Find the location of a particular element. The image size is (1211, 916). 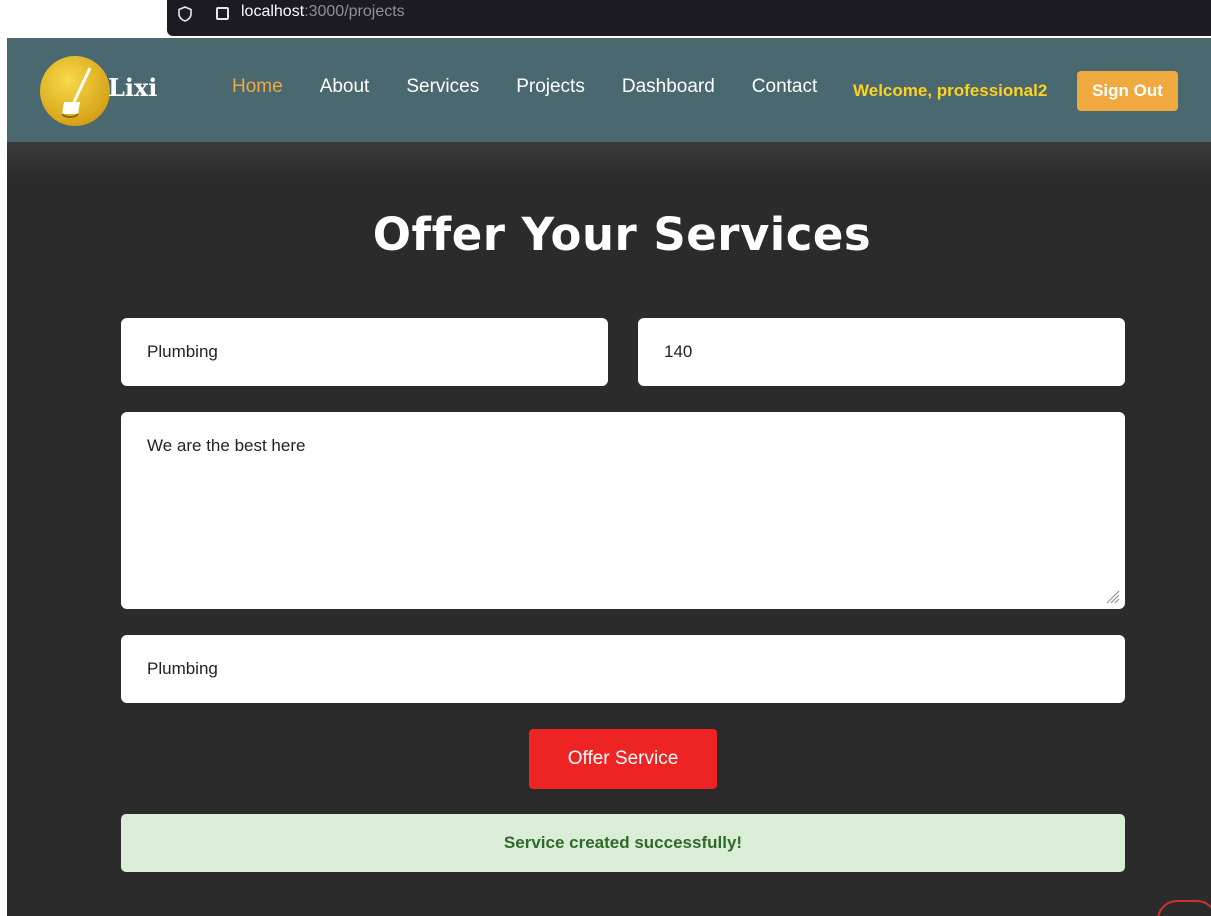

nav-link-projects: Projects is located at coordinates (550, 87).